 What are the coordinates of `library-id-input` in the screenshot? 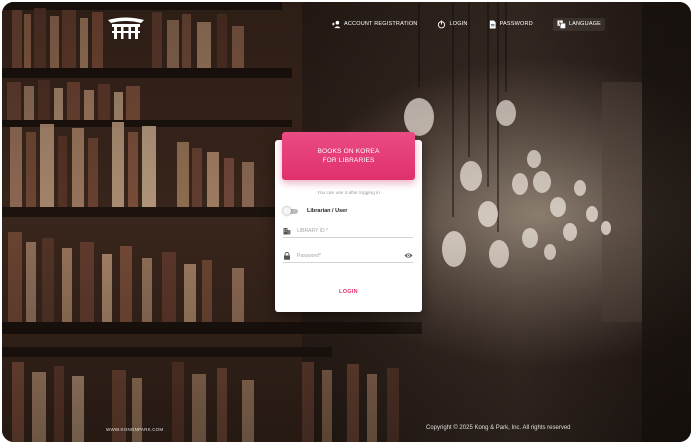 It's located at (347, 230).